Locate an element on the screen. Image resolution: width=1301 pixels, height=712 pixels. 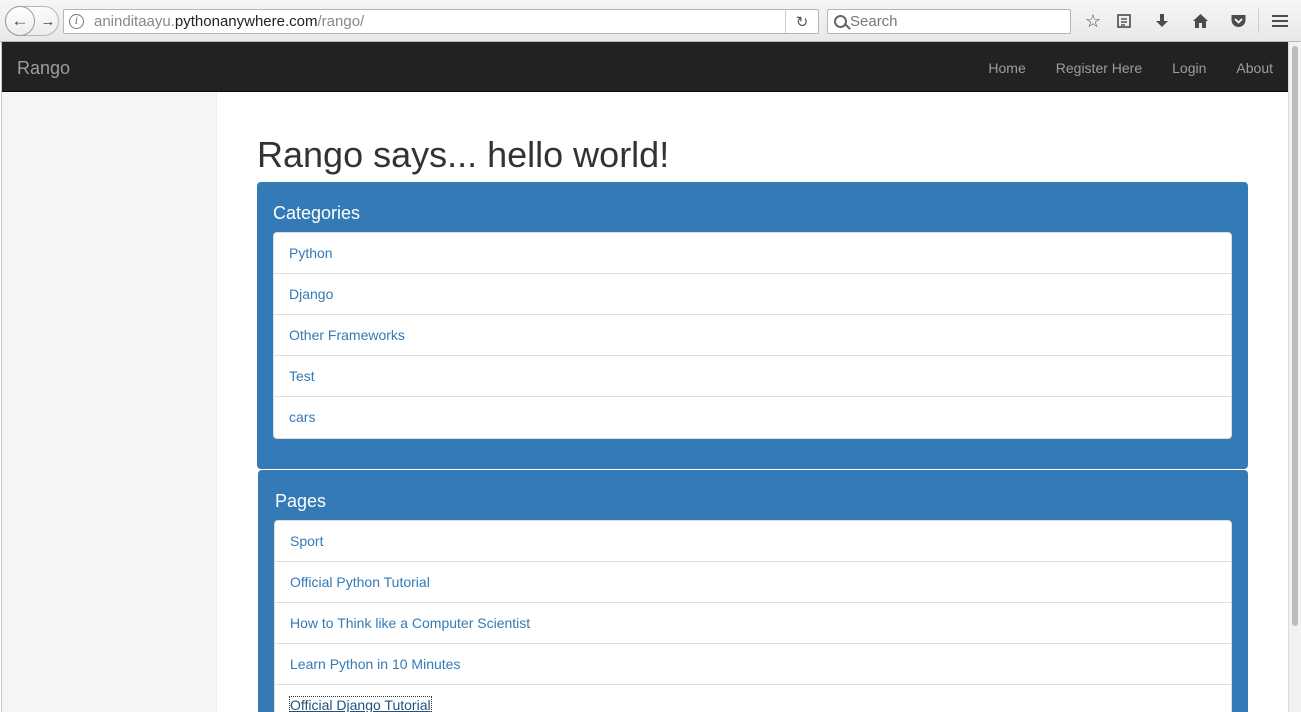
list-item-label: Python is located at coordinates (311, 253).